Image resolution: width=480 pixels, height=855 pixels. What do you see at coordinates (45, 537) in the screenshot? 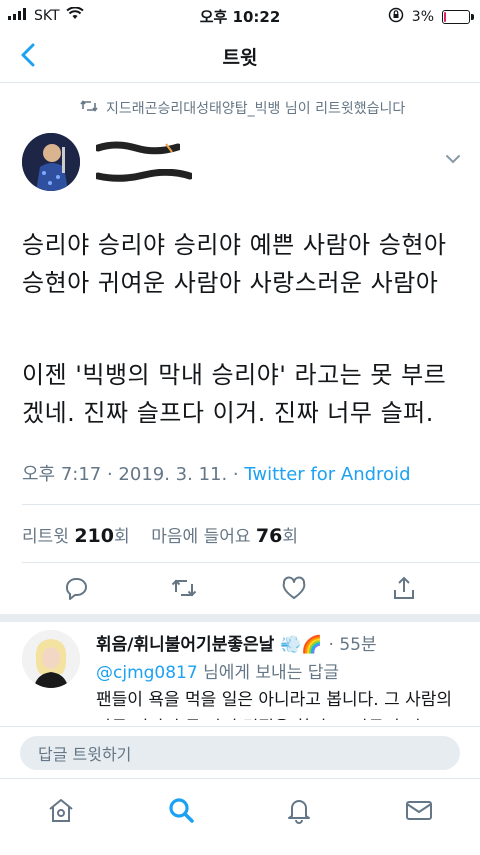
I see `retweet-stat-label: 리트윗` at bounding box center [45, 537].